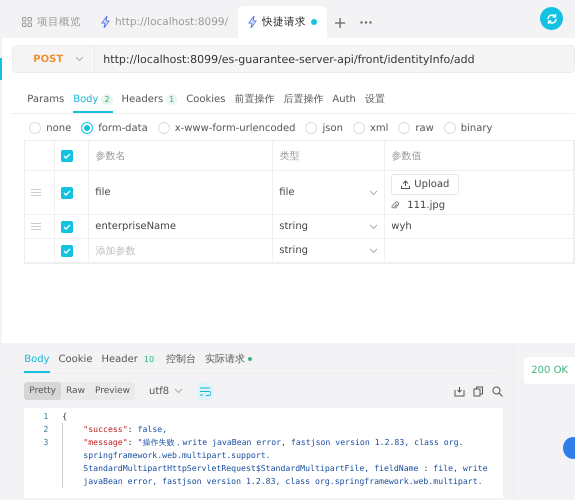 This screenshot has height=500, width=575. Describe the element at coordinates (27, 22) in the screenshot. I see `grid-icon` at that location.